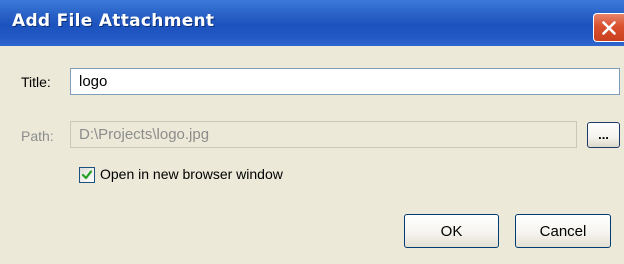 Image resolution: width=624 pixels, height=264 pixels. What do you see at coordinates (36, 82) in the screenshot?
I see `title-label: Title:` at bounding box center [36, 82].